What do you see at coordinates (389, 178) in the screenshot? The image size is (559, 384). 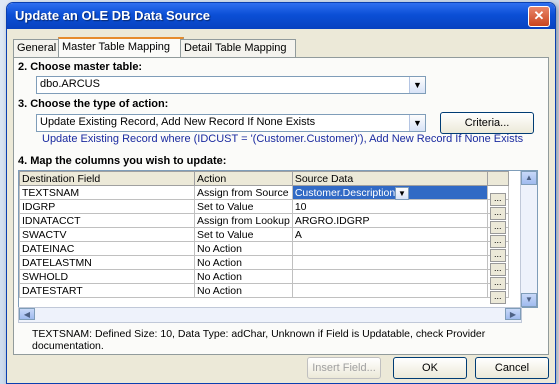 I see `column-header-source: Source Data` at bounding box center [389, 178].